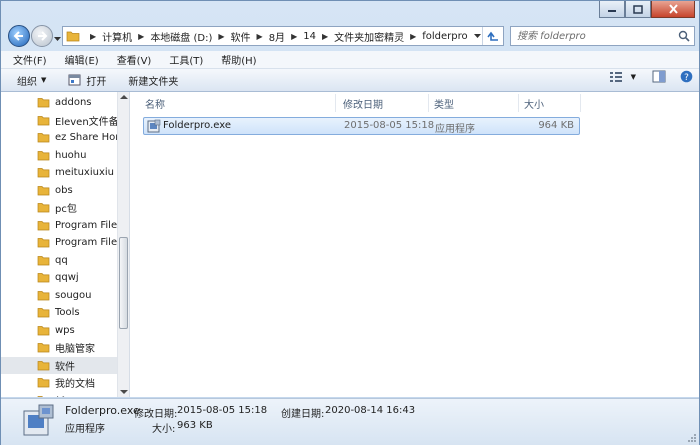 The image size is (700, 445). Describe the element at coordinates (363, 103) in the screenshot. I see `column-header-modified: 修改日期` at that location.